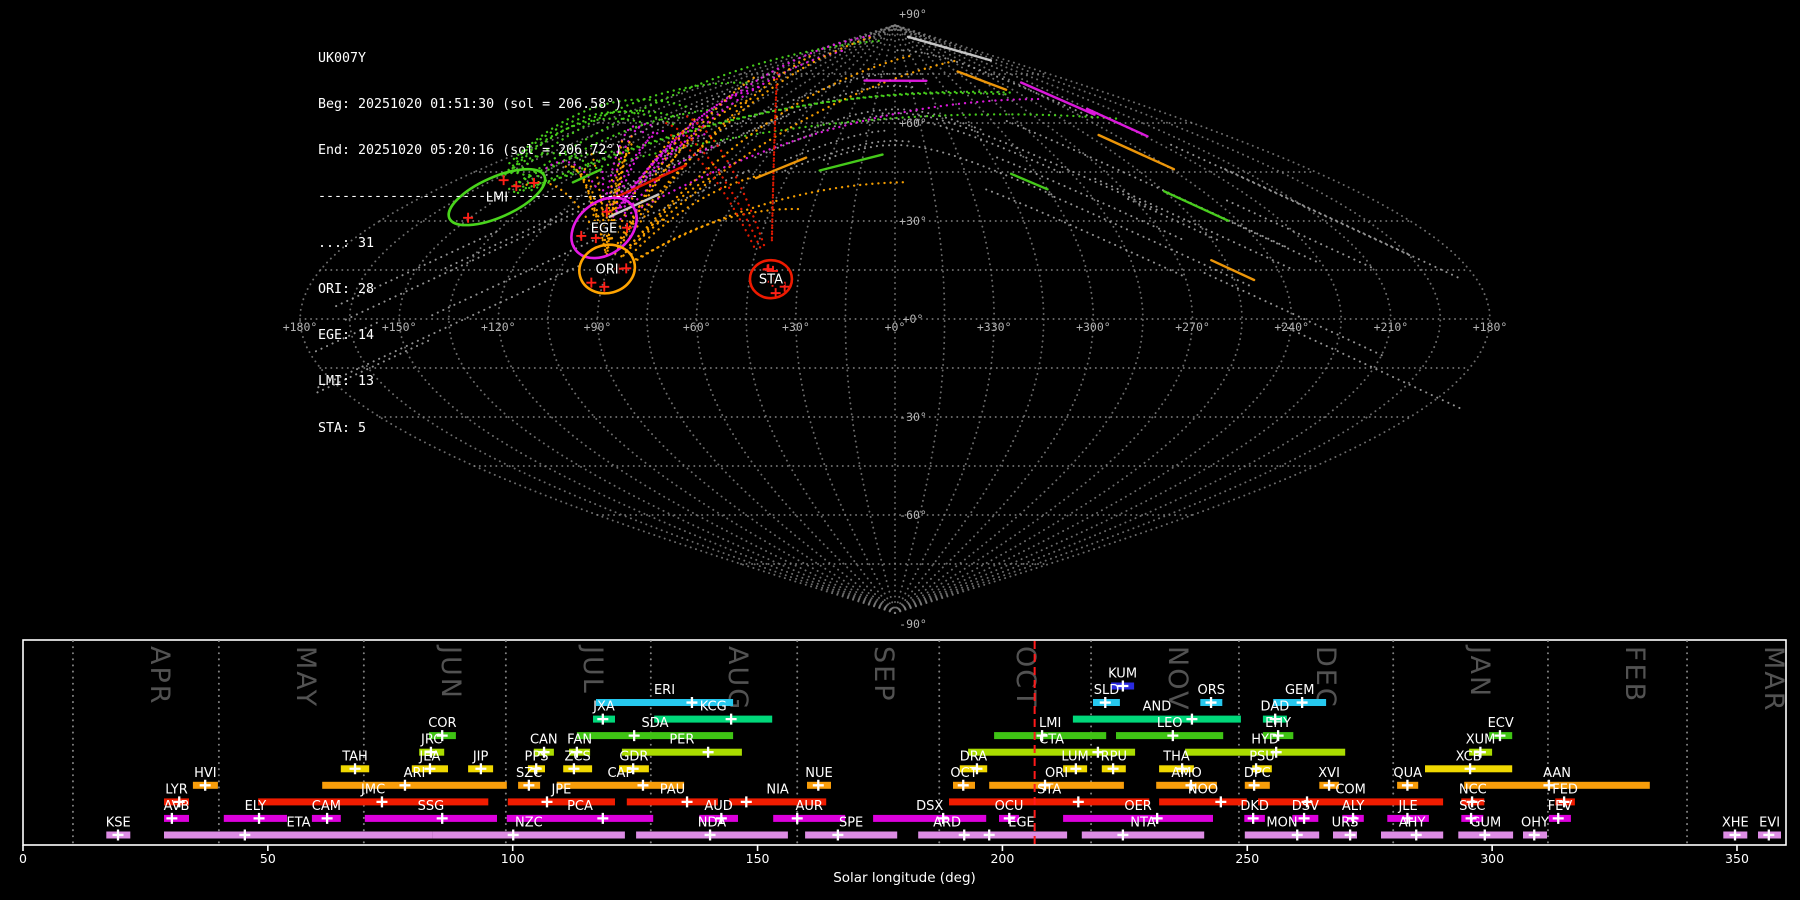  What do you see at coordinates (883, 674) in the screenshot?
I see `month-label-sep: SEP` at bounding box center [883, 674].